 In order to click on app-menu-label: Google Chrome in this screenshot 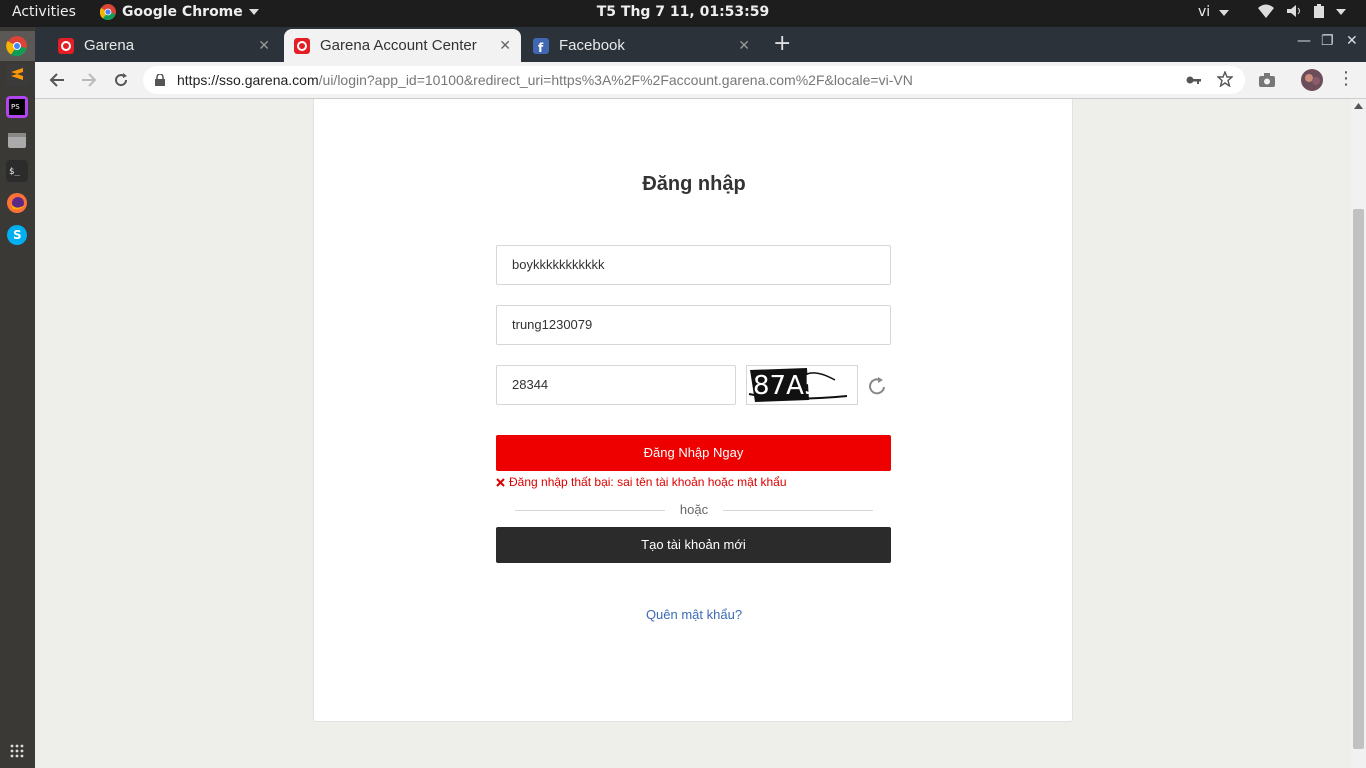, I will do `click(182, 12)`.